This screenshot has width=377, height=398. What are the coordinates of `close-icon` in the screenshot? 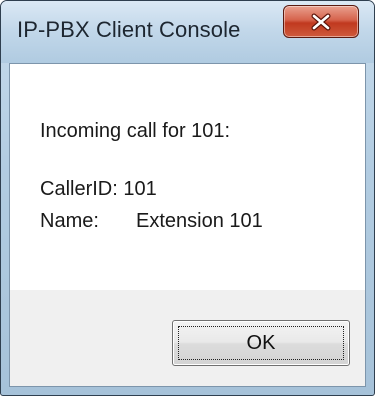 It's located at (321, 21).